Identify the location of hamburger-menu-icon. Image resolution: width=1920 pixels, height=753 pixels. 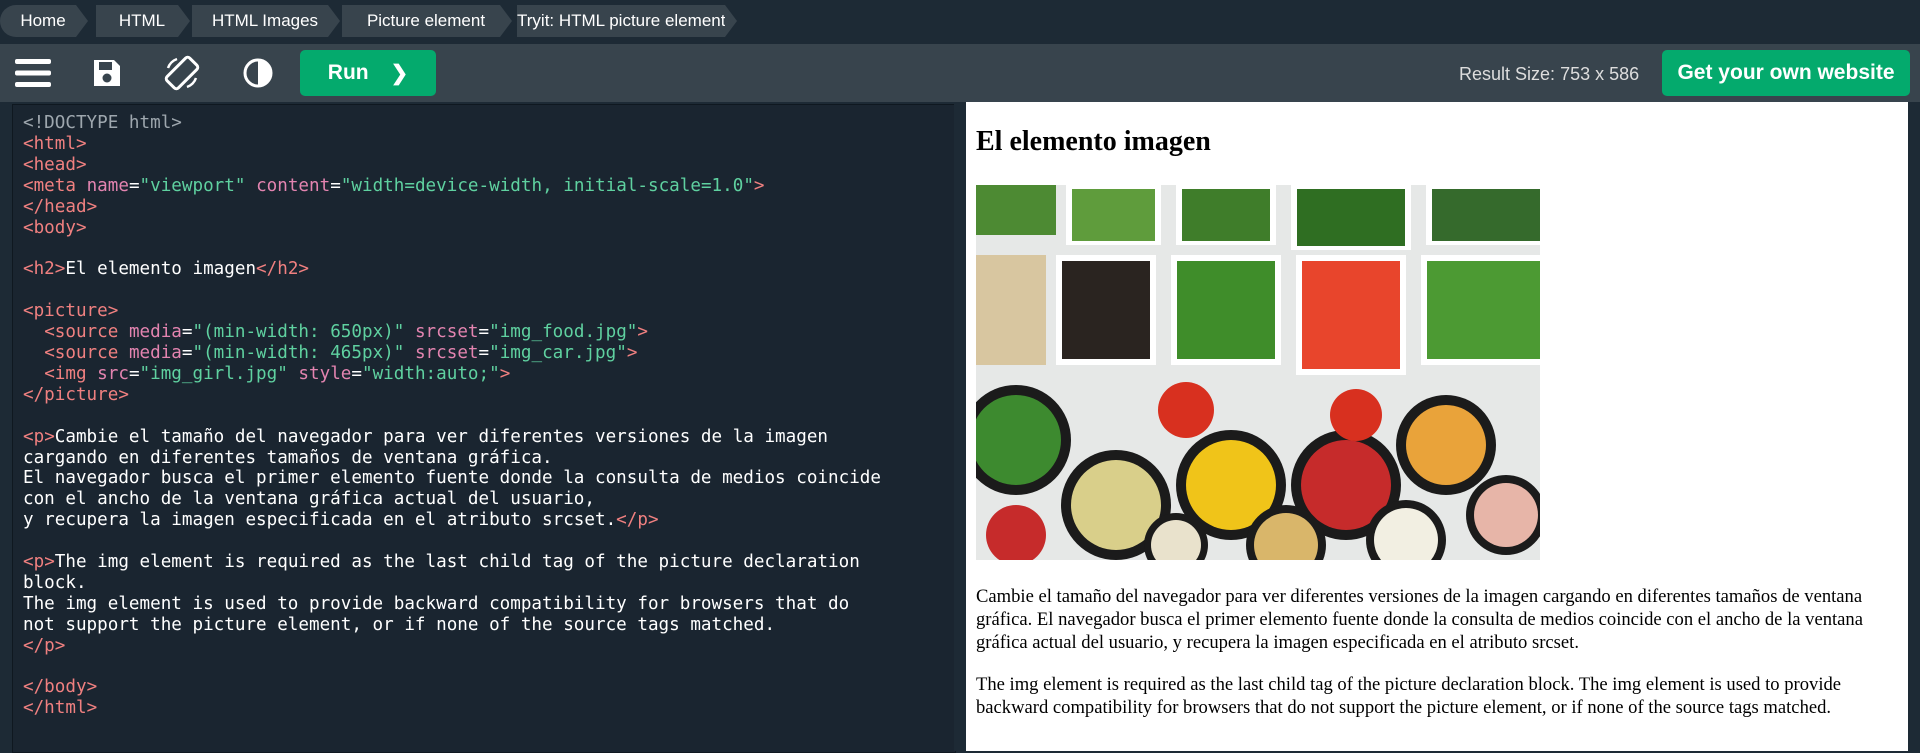
(33, 73).